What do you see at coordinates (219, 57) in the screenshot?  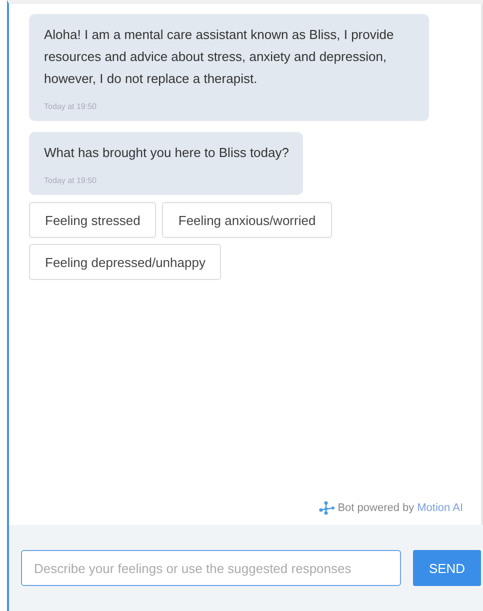 I see `message-text: Aloha! I am a mental care assistant known as Bliss, I provide resources and advice about stress, anxiety and depression, however, I do not replace a therapist.` at bounding box center [219, 57].